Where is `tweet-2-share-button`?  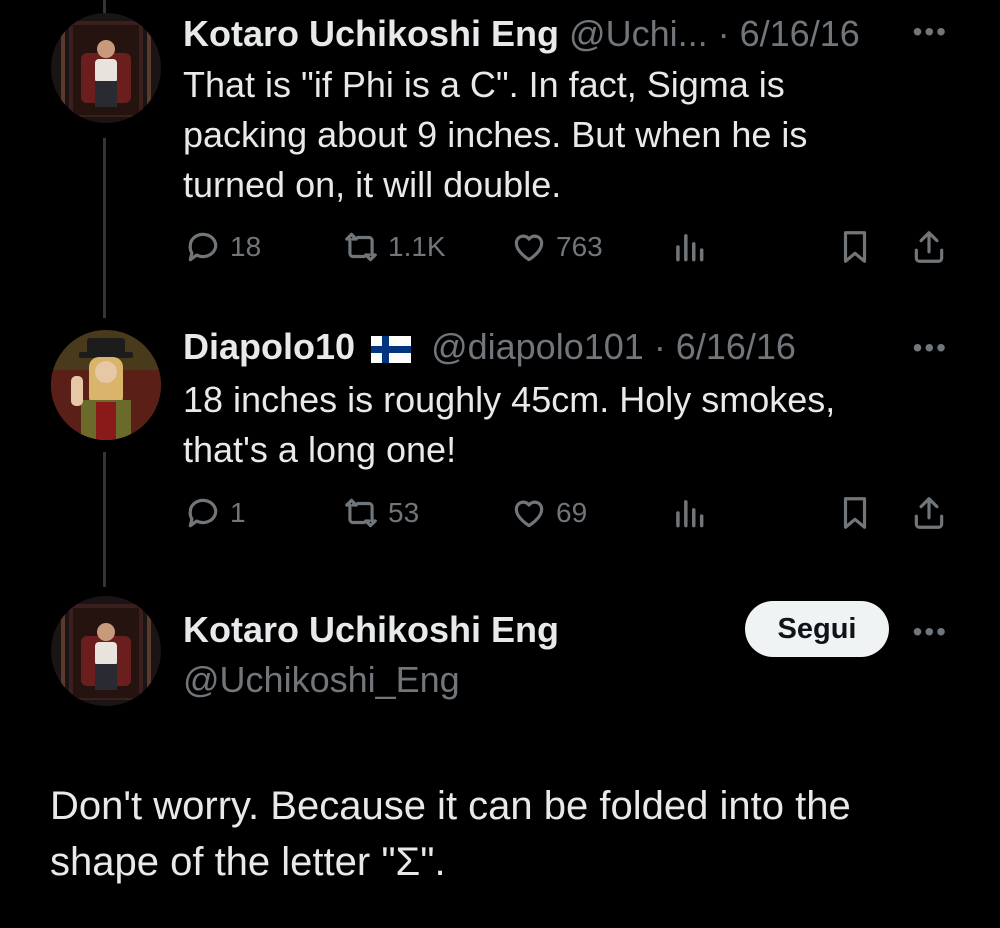
tweet-2-share-button is located at coordinates (929, 515).